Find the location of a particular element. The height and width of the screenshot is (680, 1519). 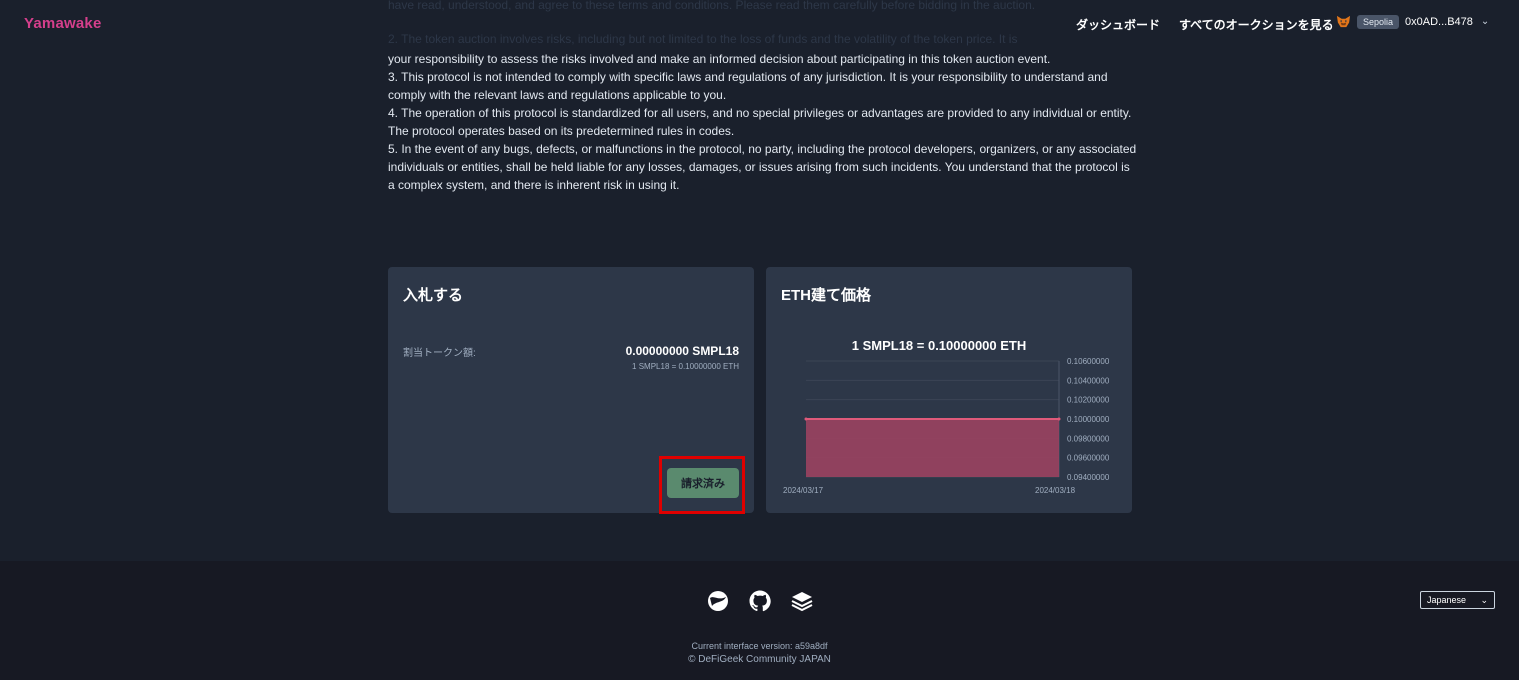

x-tick-label: 2024/03/18 is located at coordinates (1055, 490).